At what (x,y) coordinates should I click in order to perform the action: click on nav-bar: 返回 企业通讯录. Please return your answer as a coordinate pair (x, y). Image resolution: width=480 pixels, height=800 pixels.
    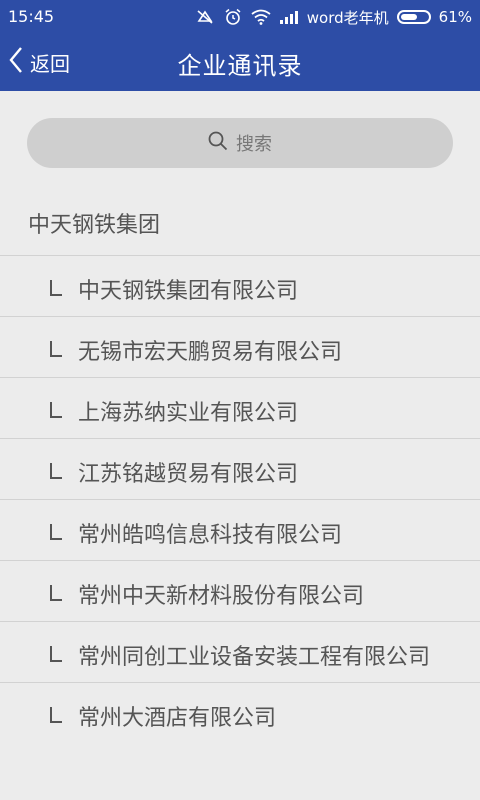
    Looking at the image, I should click on (240, 62).